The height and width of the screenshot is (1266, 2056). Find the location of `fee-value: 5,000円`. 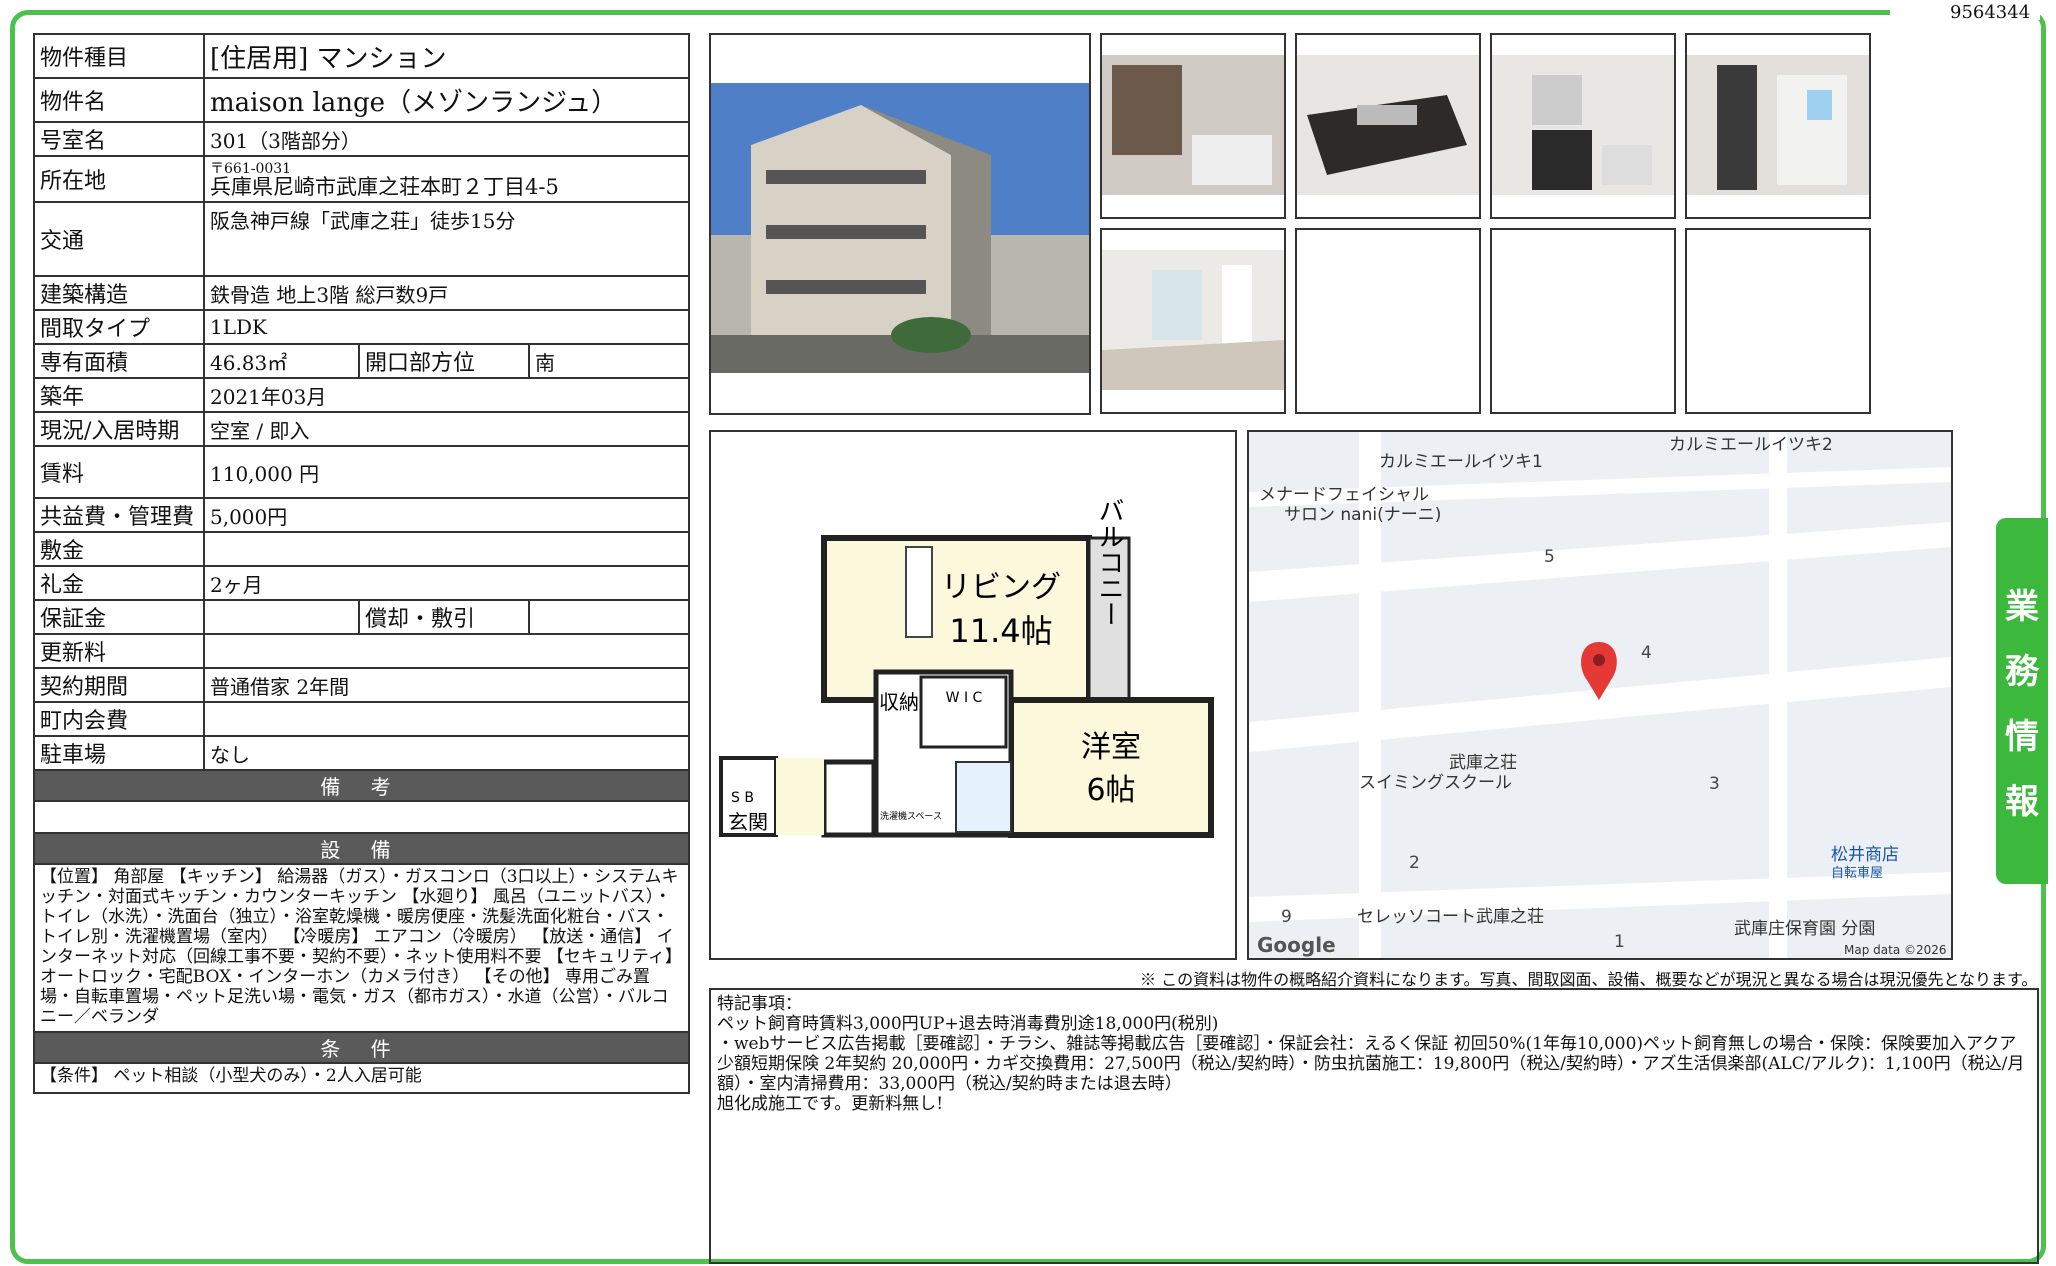

fee-value: 5,000円 is located at coordinates (446, 515).